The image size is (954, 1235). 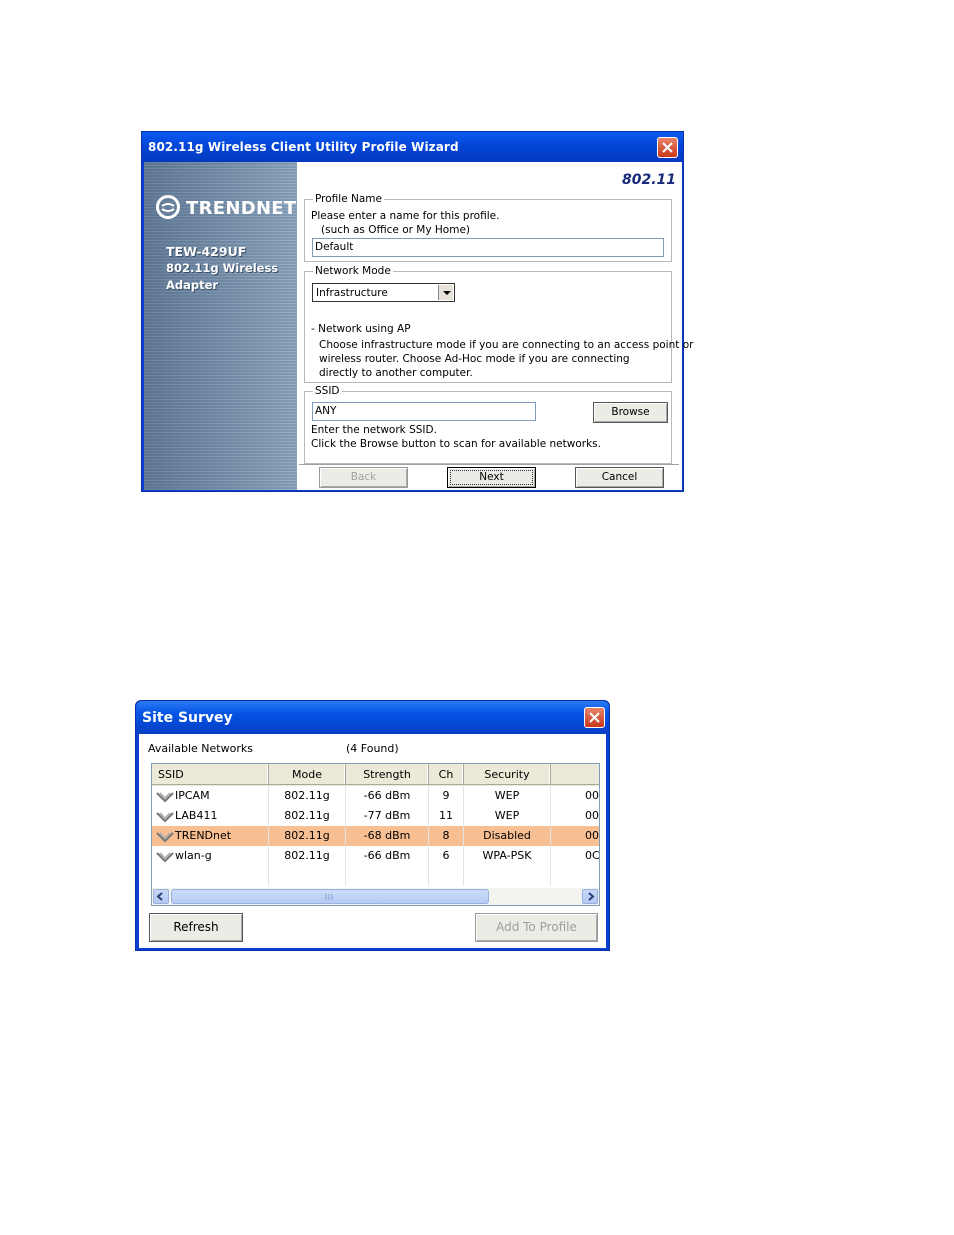 What do you see at coordinates (445, 292) in the screenshot?
I see `chevron-down-icon` at bounding box center [445, 292].